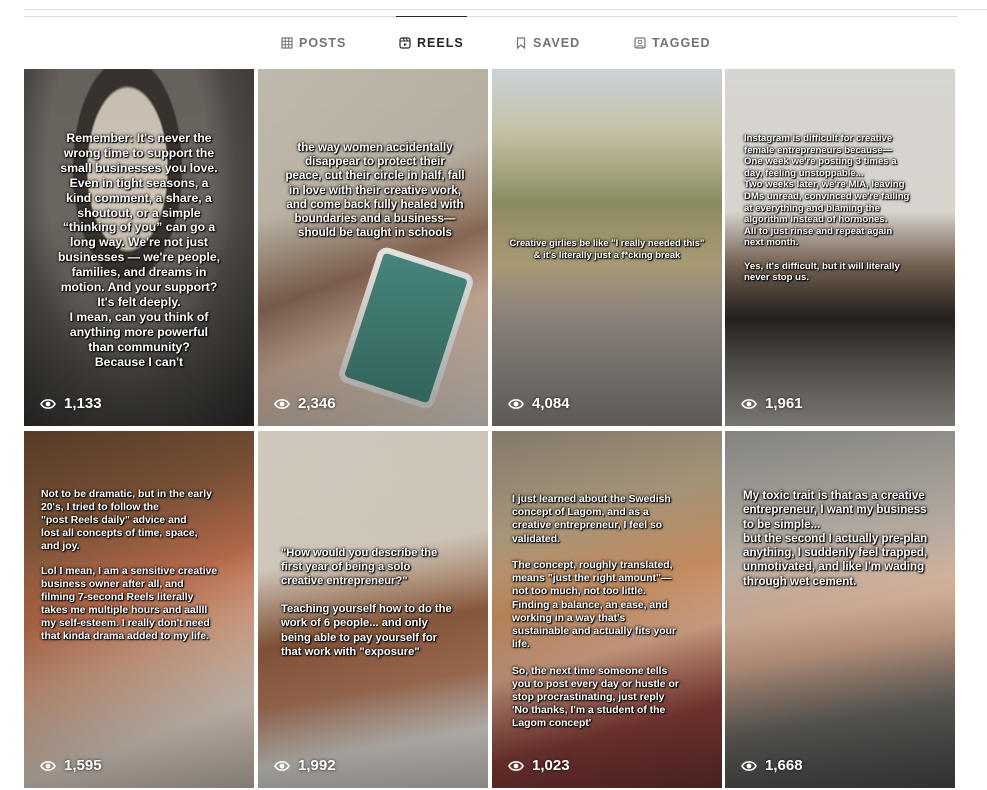 This screenshot has height=790, width=987. What do you see at coordinates (640, 43) in the screenshot?
I see `tag-user-icon` at bounding box center [640, 43].